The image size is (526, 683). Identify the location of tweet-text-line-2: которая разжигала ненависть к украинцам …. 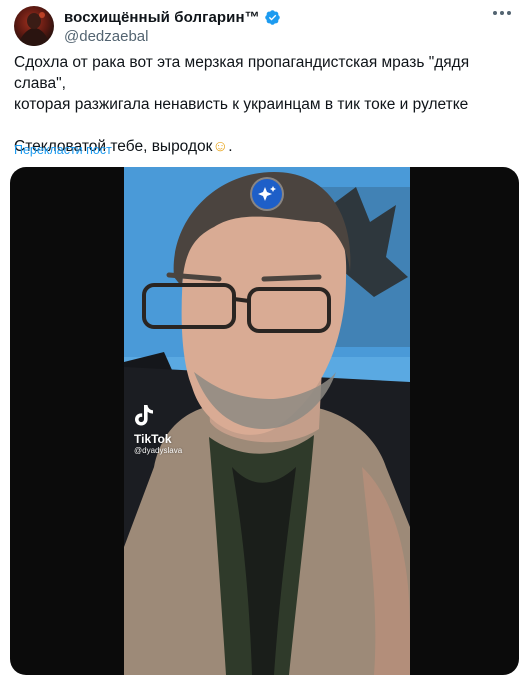
(241, 104).